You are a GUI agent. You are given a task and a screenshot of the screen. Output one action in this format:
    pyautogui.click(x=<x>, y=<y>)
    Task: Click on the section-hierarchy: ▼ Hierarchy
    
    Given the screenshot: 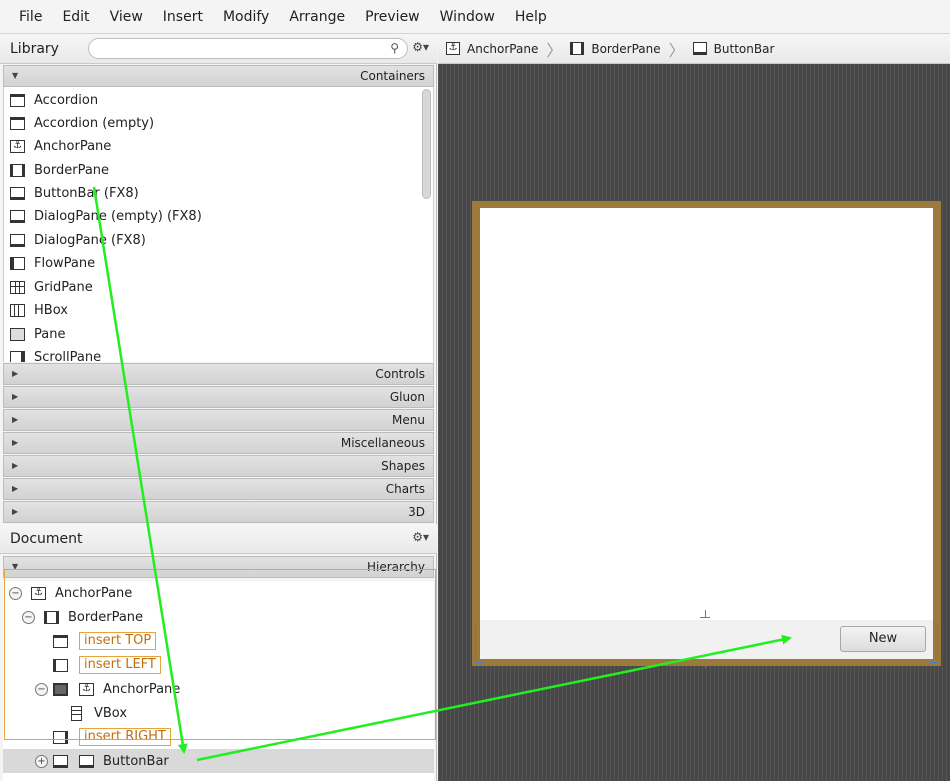 What is the action you would take?
    pyautogui.click(x=218, y=567)
    